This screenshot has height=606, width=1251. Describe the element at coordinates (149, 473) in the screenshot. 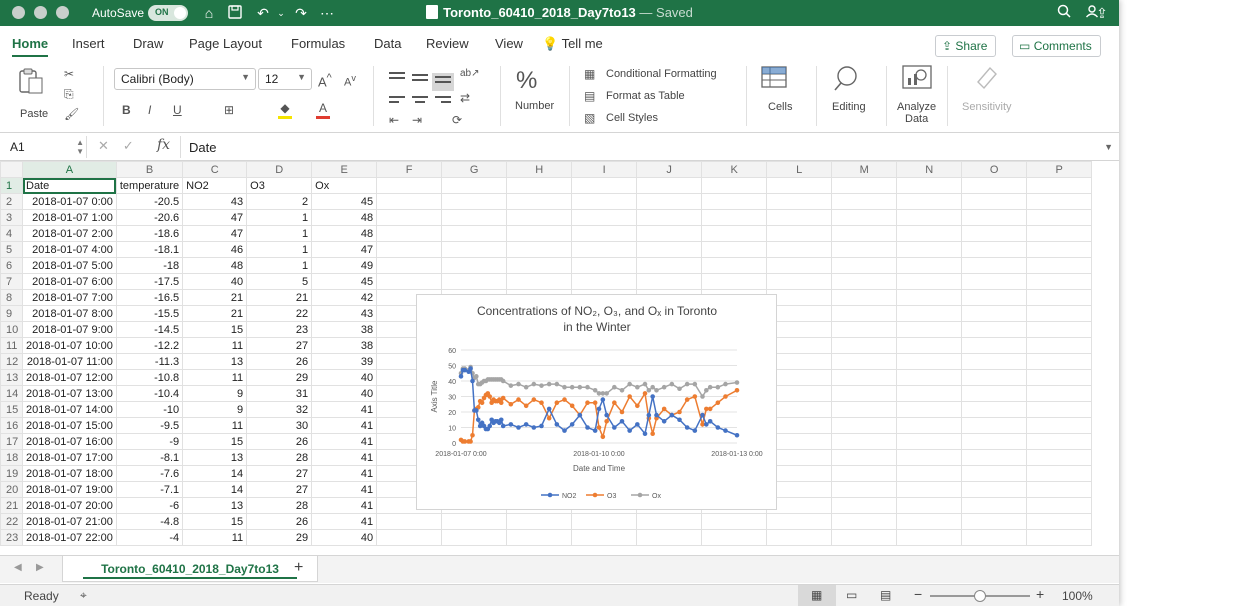

I see `cell: -7.6` at that location.